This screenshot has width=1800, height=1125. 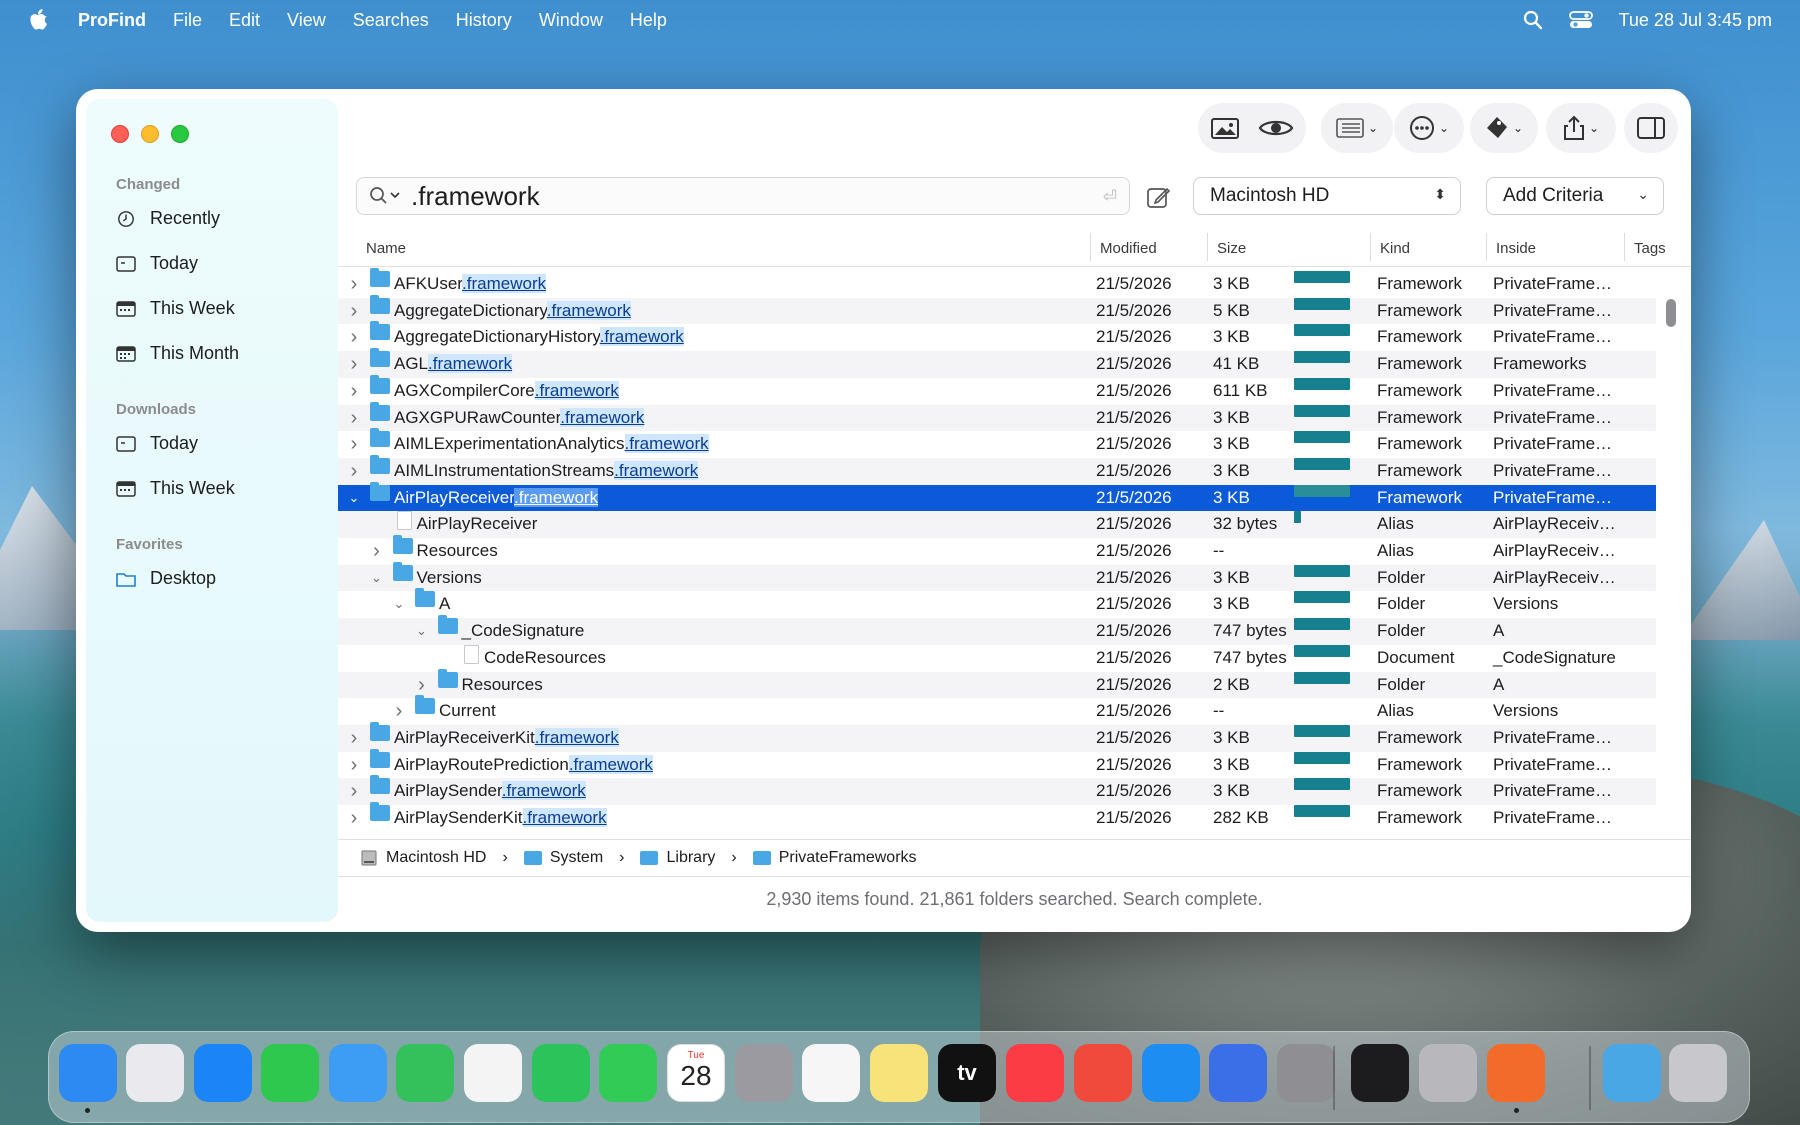 What do you see at coordinates (561, 1073) in the screenshot?
I see `dock-app-facetime` at bounding box center [561, 1073].